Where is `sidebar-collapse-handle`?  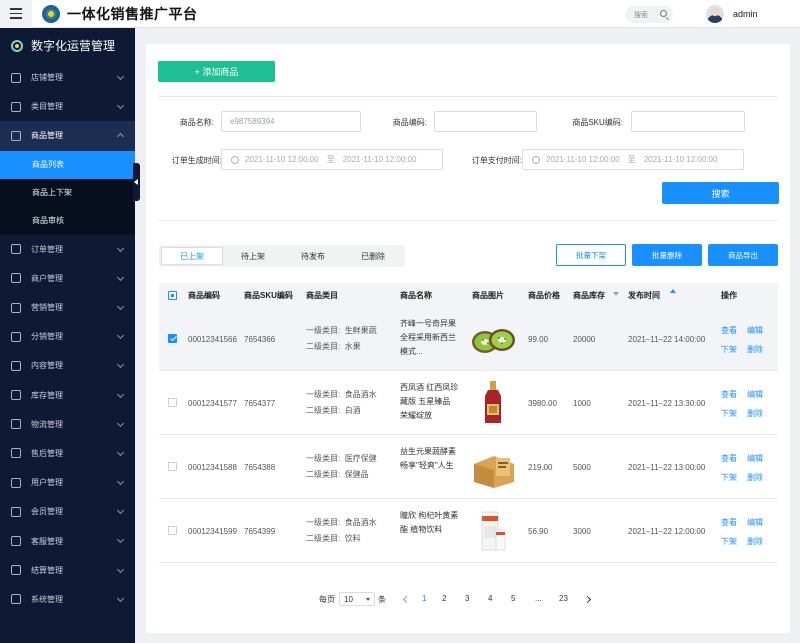 sidebar-collapse-handle is located at coordinates (136, 182).